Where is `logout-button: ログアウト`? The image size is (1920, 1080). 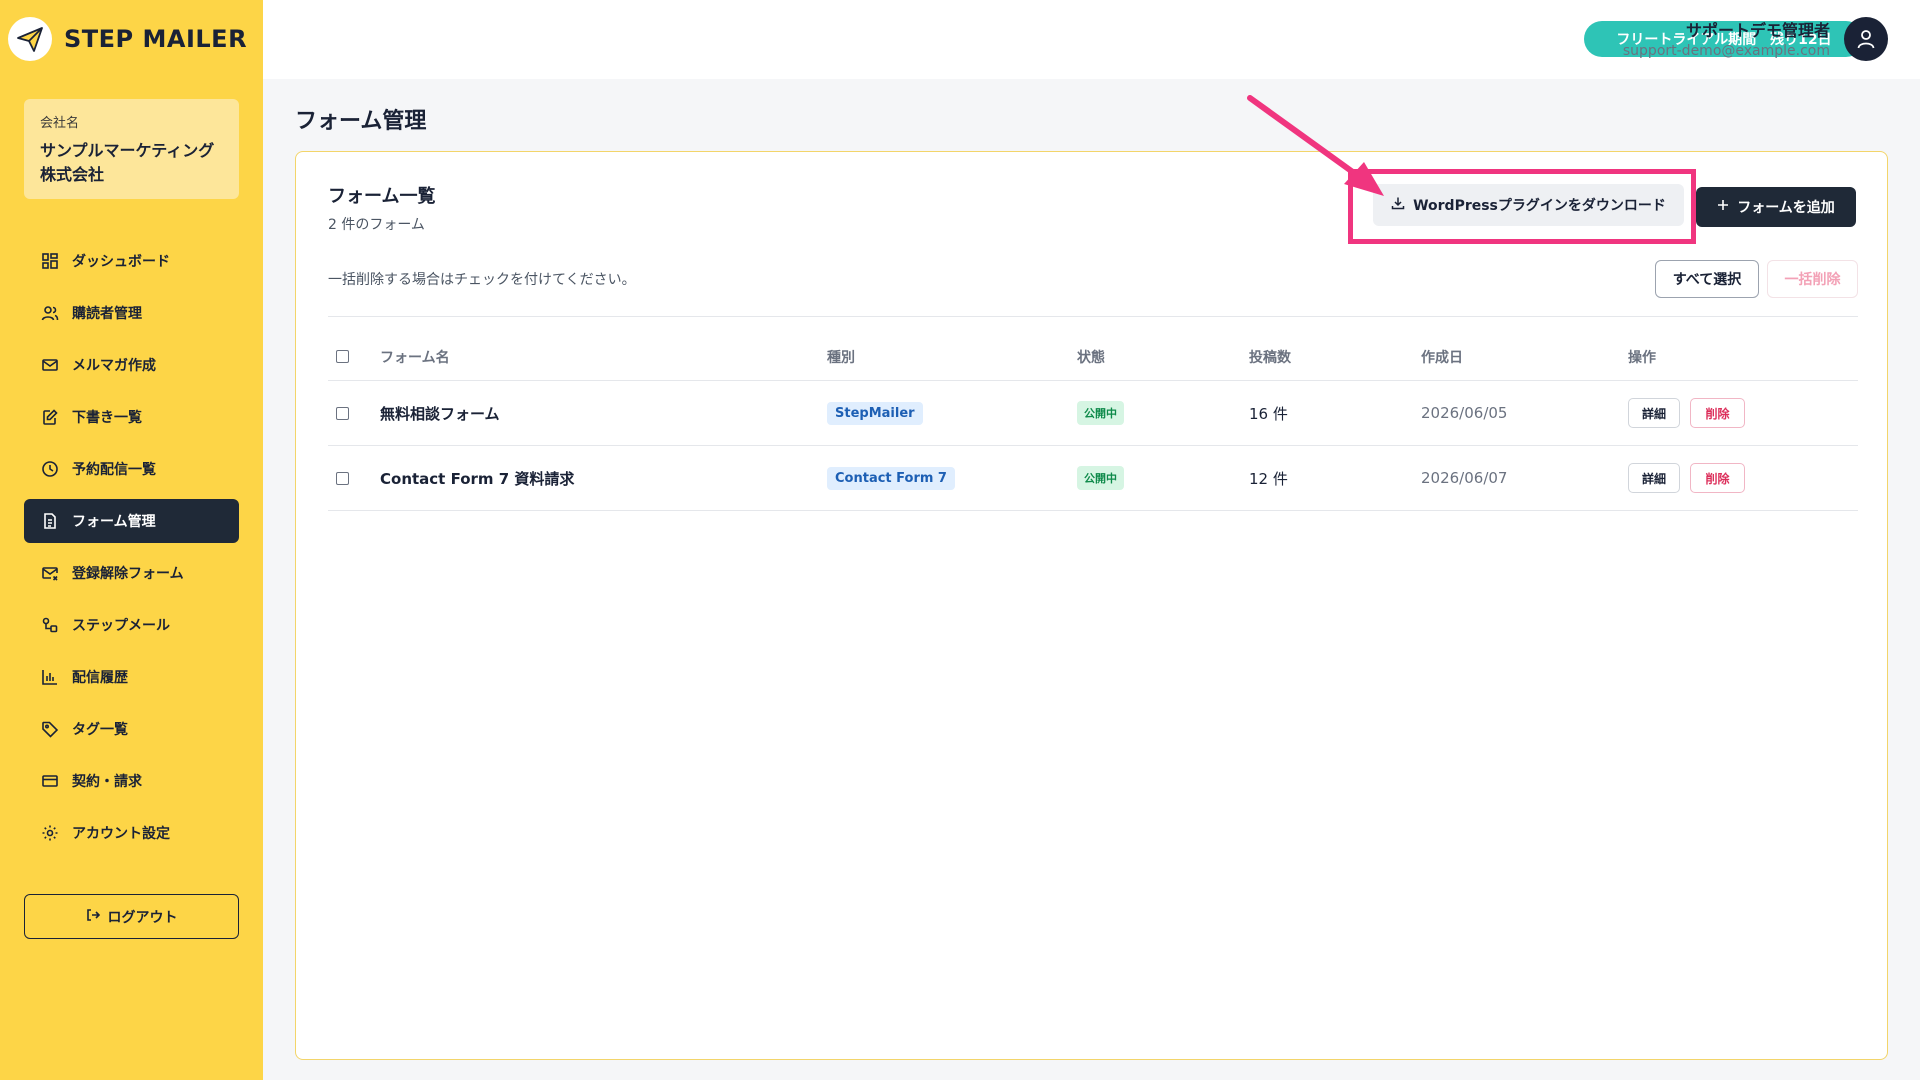 logout-button: ログアウト is located at coordinates (131, 916).